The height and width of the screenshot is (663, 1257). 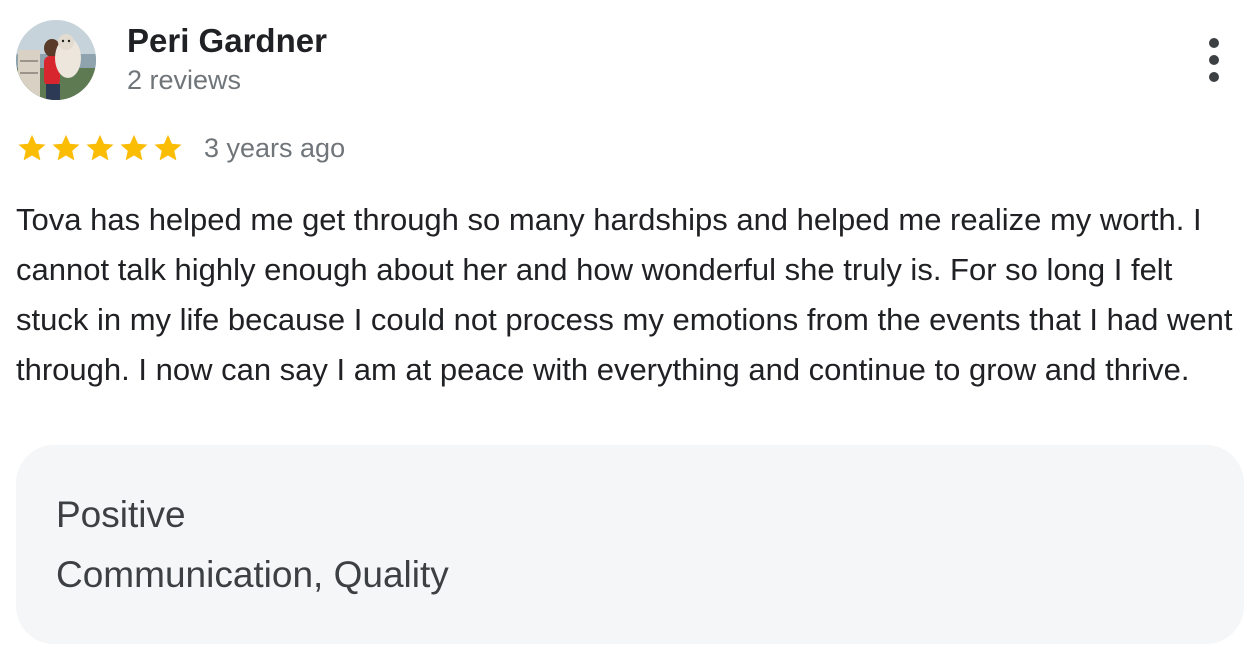 I want to click on attribute-value: Communication, Quality, so click(x=252, y=574).